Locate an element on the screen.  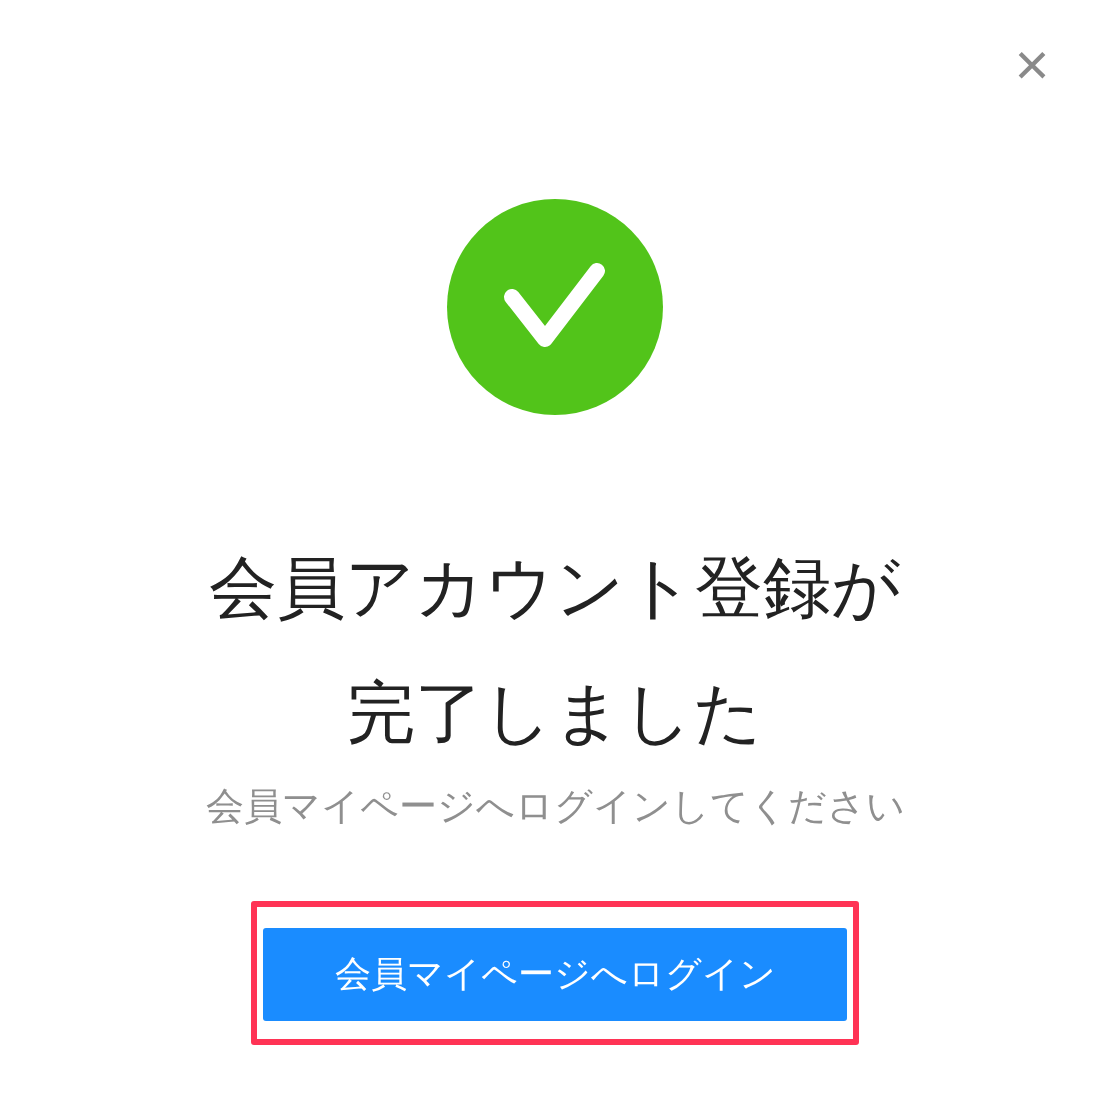
instruction-text: 会員マイページへログインしてください is located at coordinates (555, 806).